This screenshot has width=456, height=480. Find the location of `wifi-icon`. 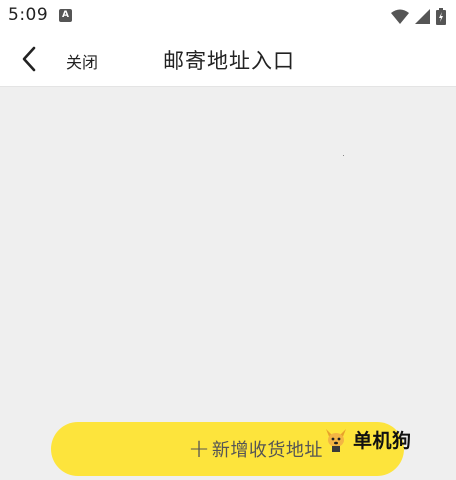

wifi-icon is located at coordinates (400, 16).